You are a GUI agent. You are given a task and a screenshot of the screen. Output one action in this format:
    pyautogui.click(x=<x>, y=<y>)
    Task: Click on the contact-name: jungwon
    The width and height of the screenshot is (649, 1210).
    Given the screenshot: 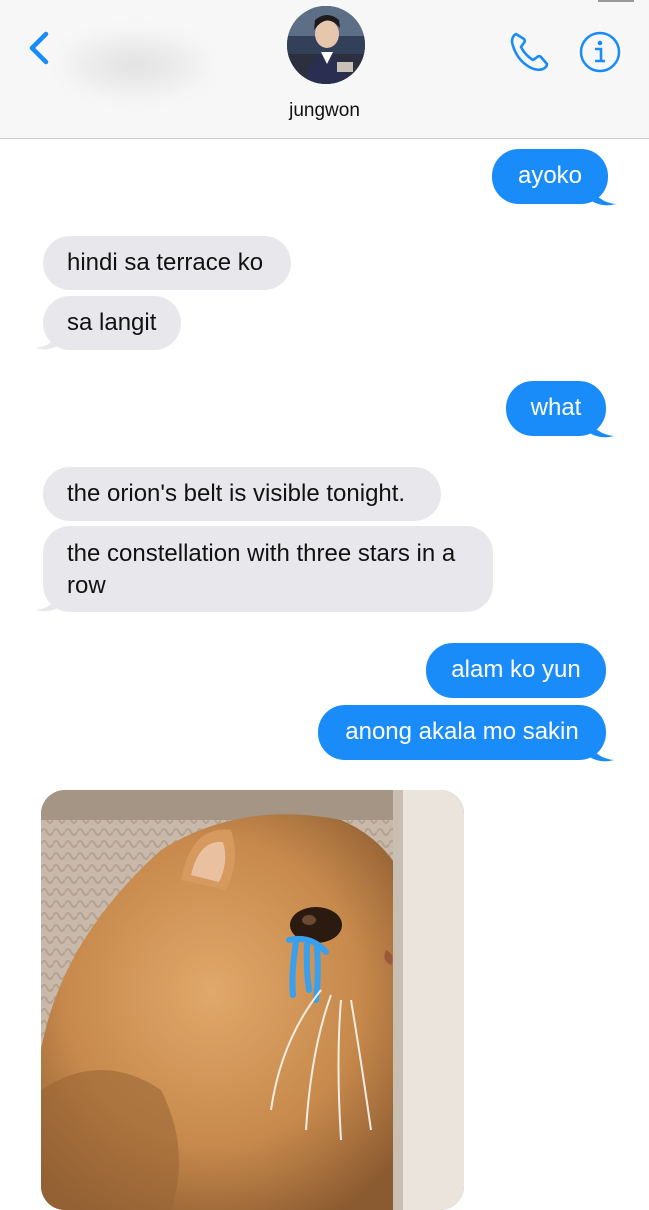 What is the action you would take?
    pyautogui.click(x=324, y=111)
    